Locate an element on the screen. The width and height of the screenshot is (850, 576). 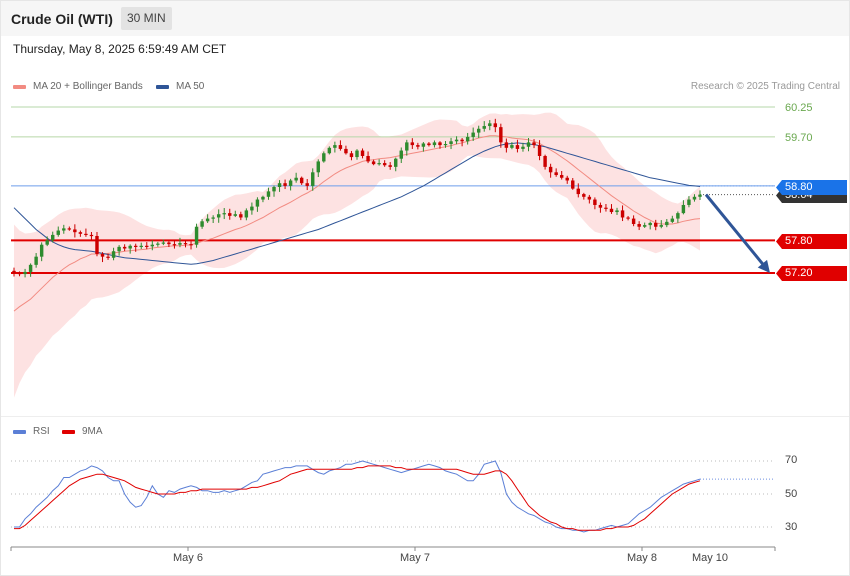
x-label-may-6: May 6 is located at coordinates (188, 558).